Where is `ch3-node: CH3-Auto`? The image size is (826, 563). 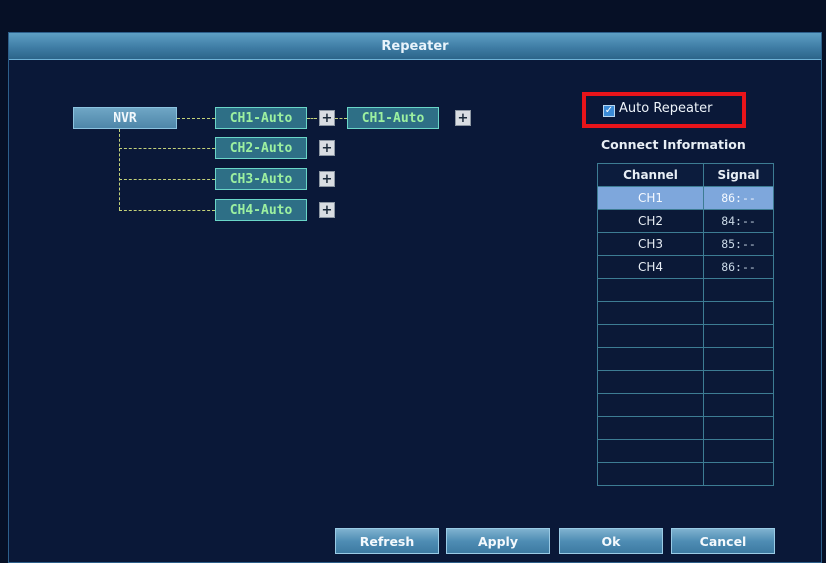
ch3-node: CH3-Auto is located at coordinates (261, 179).